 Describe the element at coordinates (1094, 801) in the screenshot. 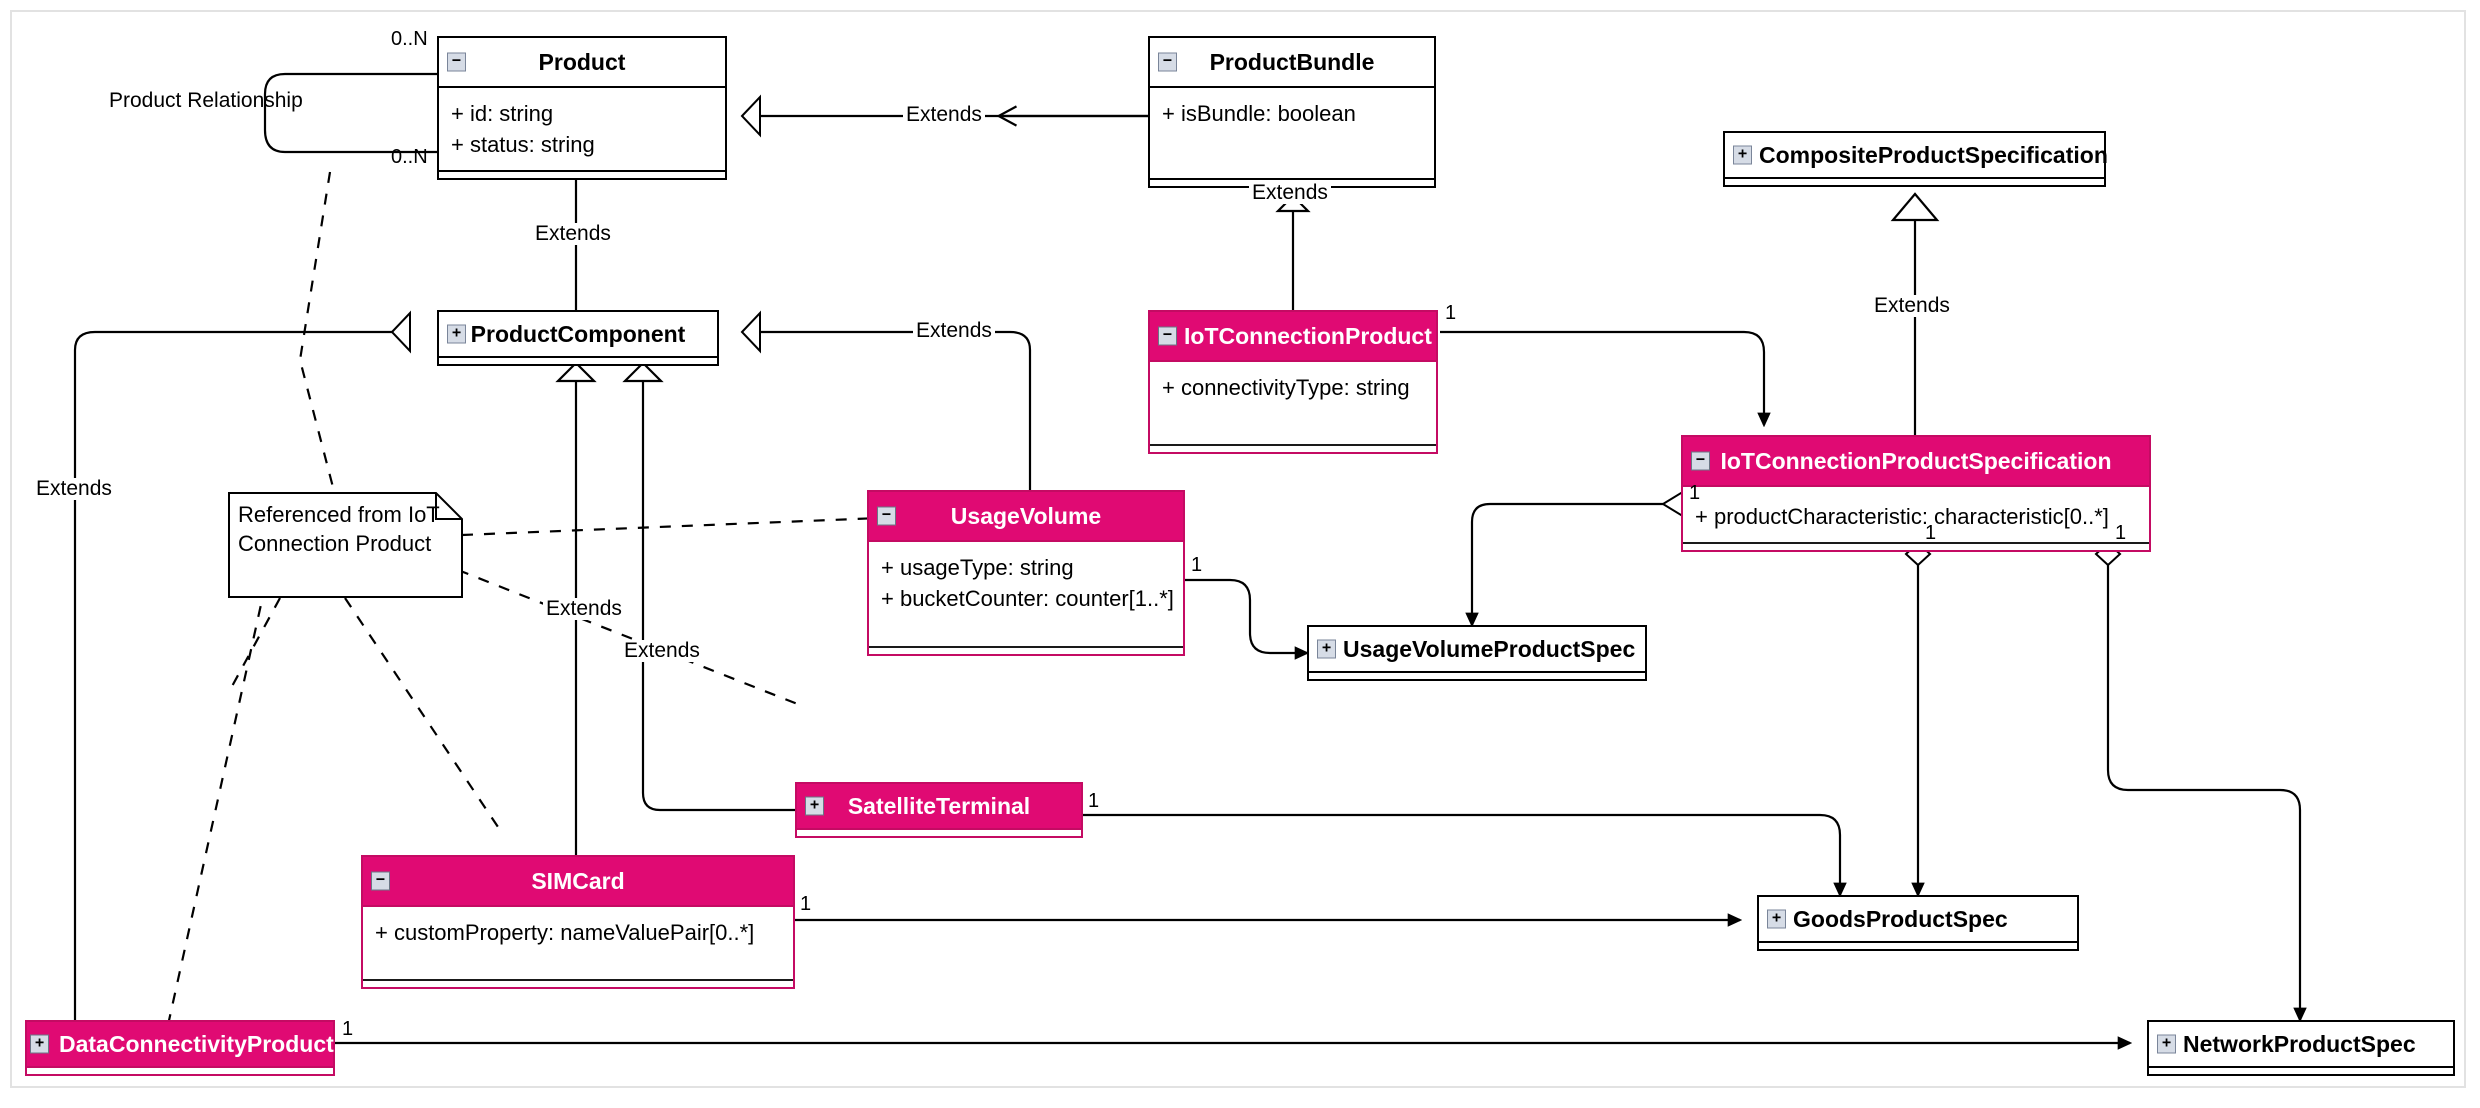

I see `label-multiplicity-satellite-terminal: 1` at that location.